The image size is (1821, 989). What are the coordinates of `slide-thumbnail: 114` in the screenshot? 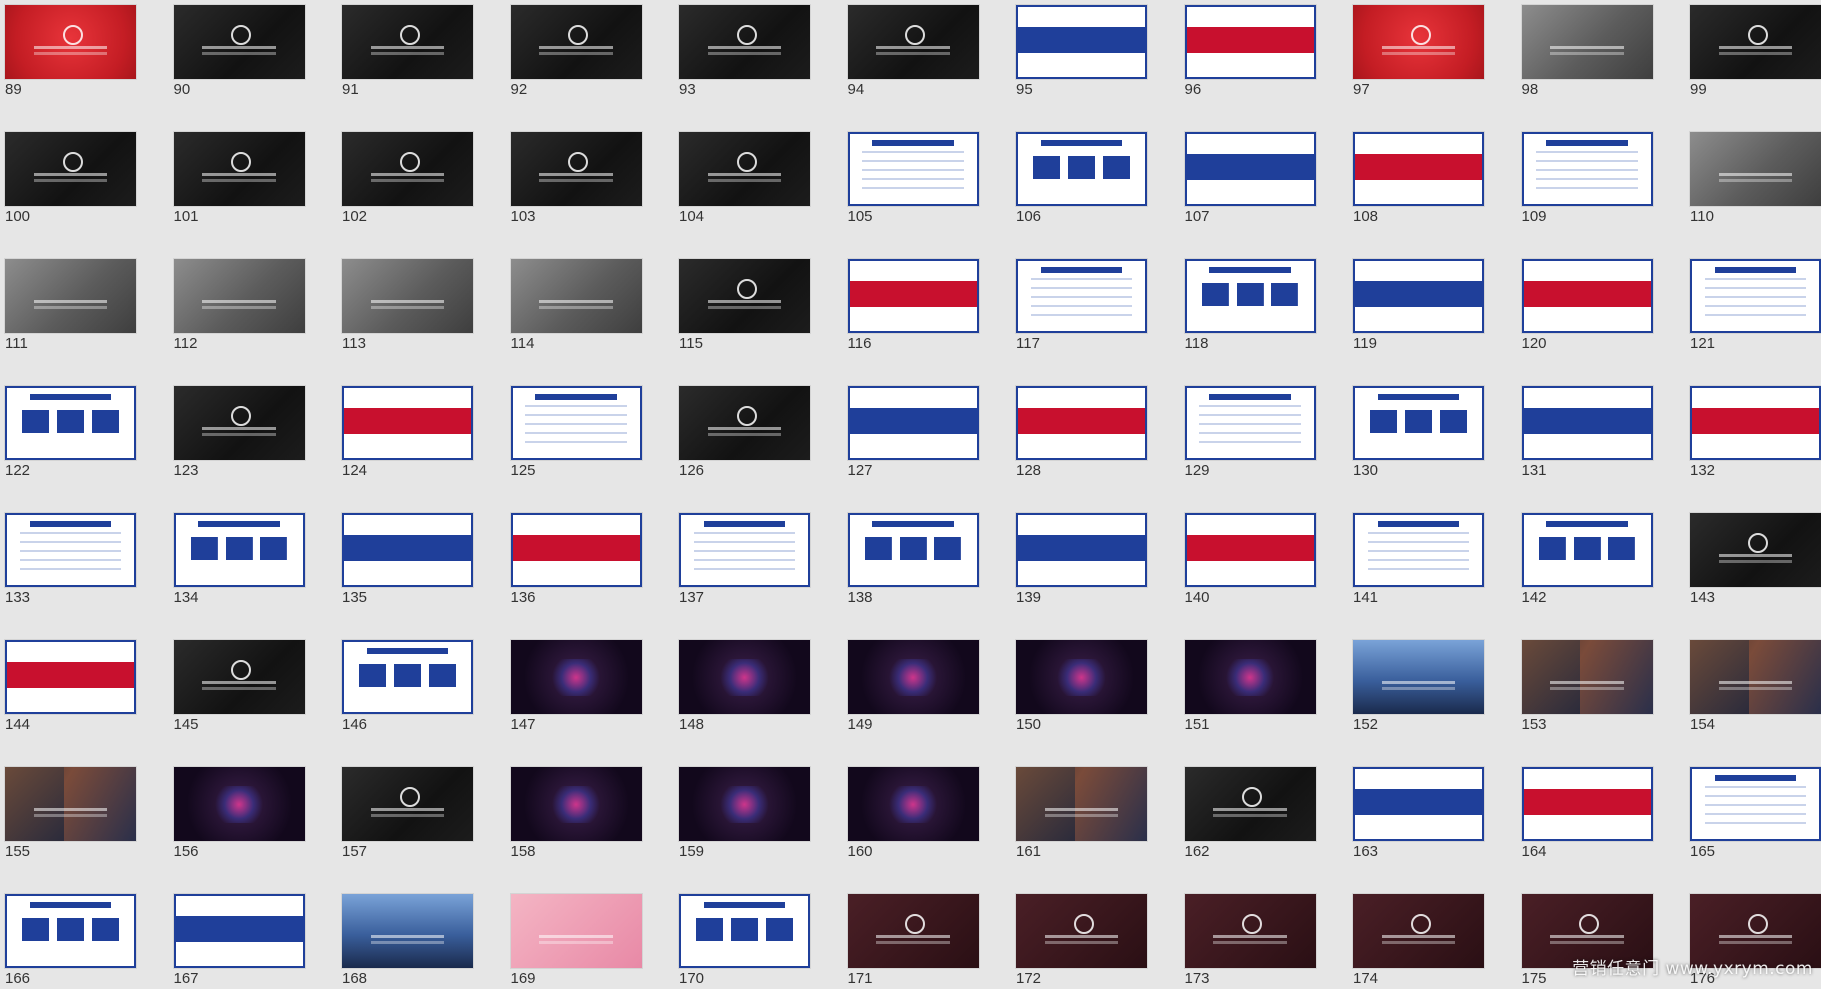 It's located at (576, 322).